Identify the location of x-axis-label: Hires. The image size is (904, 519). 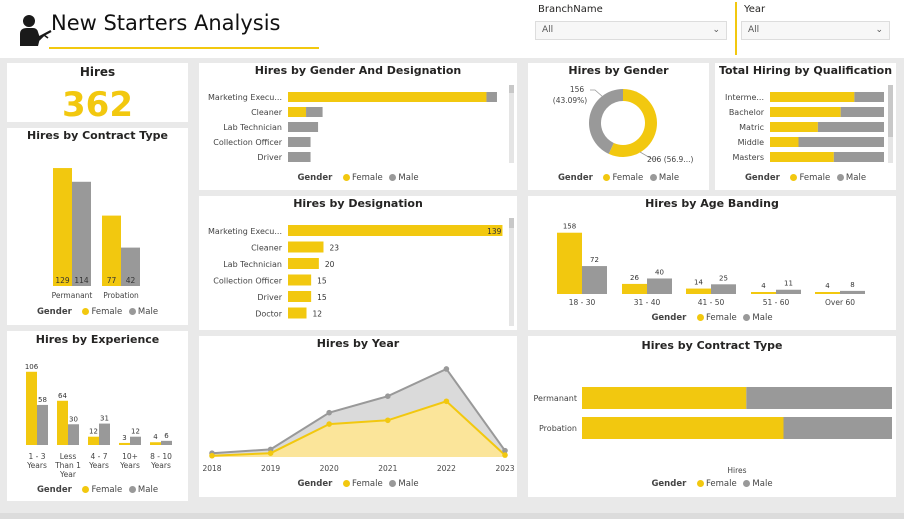
(736, 470).